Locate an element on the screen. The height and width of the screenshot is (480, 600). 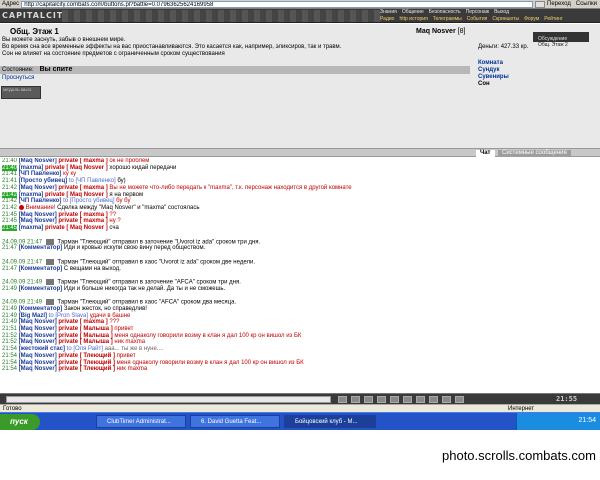
room-link-room: Комната is located at coordinates (493, 63).